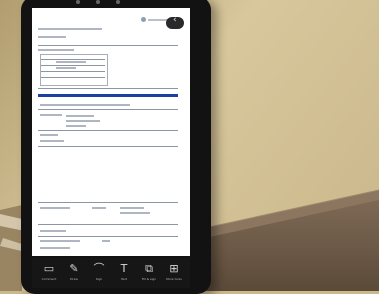 The height and width of the screenshot is (294, 379). I want to click on comment-icon: ▭, so click(49, 268).